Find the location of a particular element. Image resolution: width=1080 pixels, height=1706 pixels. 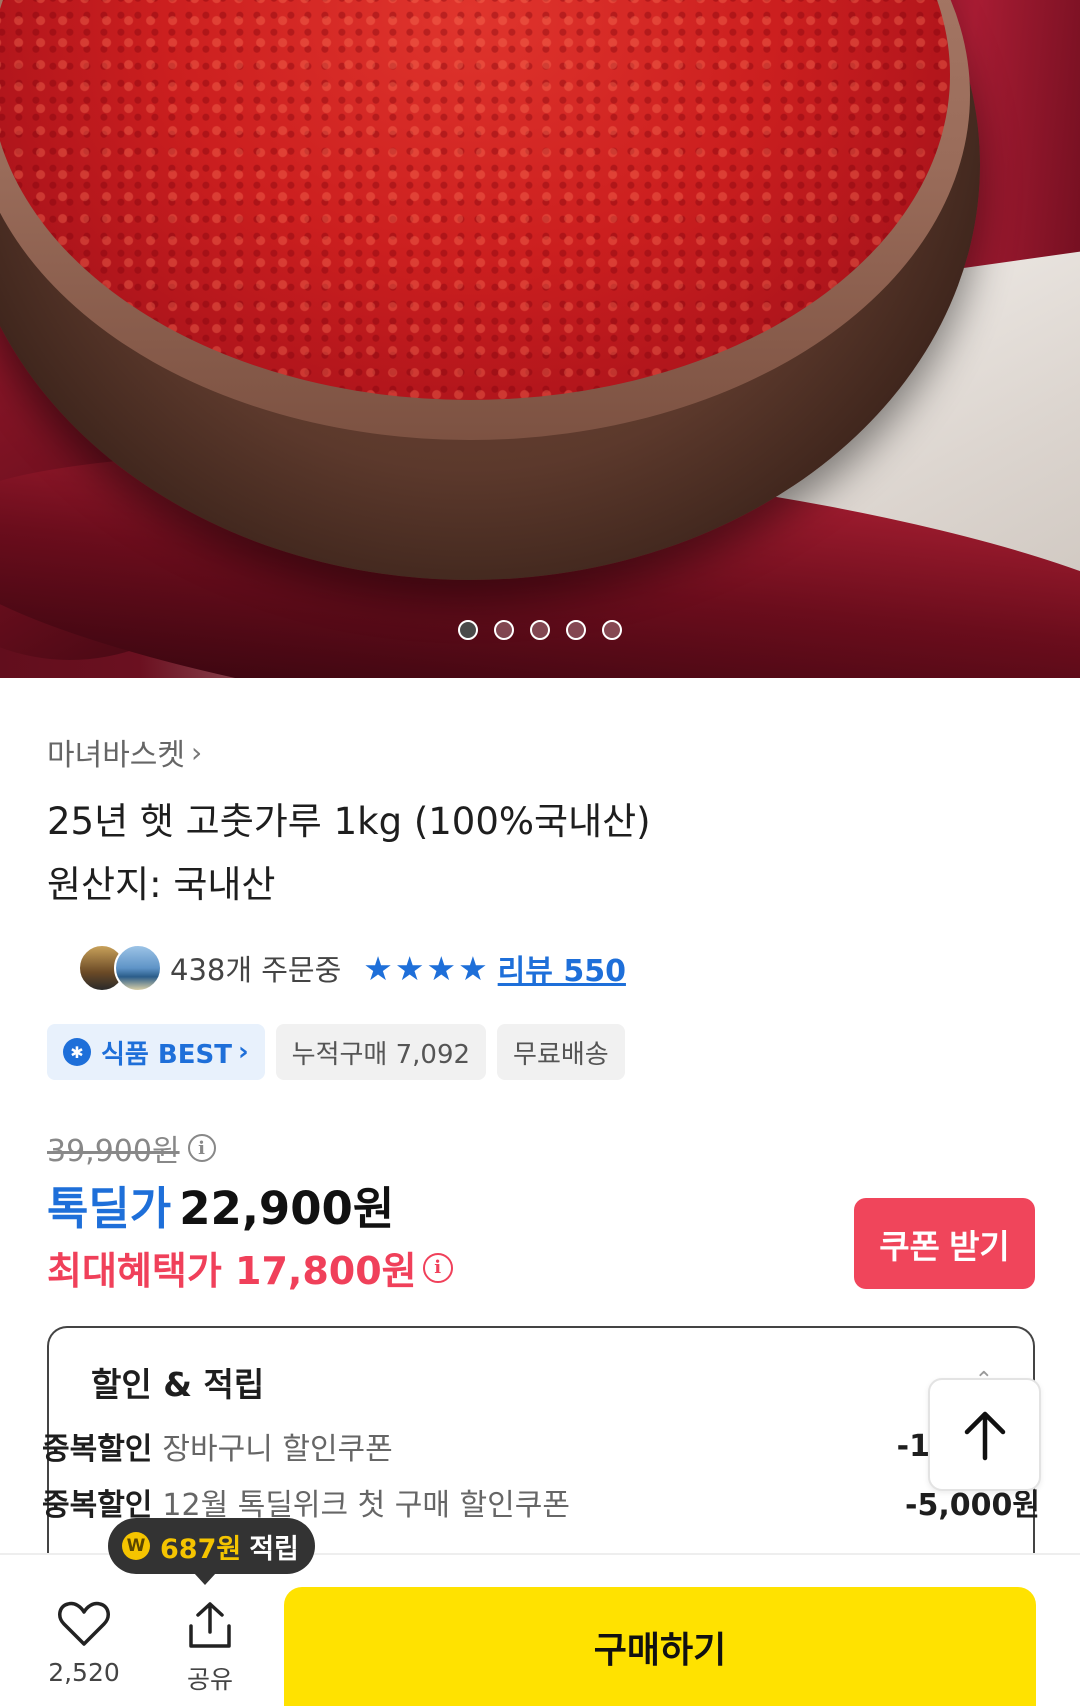

discount-desc: 장바구니 할인쿠폰 is located at coordinates (277, 1449).